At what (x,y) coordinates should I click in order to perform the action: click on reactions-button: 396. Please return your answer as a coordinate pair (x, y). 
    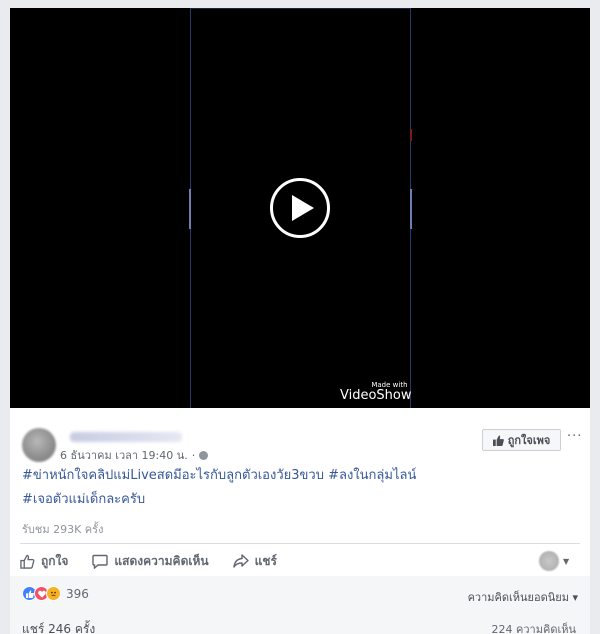
    Looking at the image, I should click on (55, 593).